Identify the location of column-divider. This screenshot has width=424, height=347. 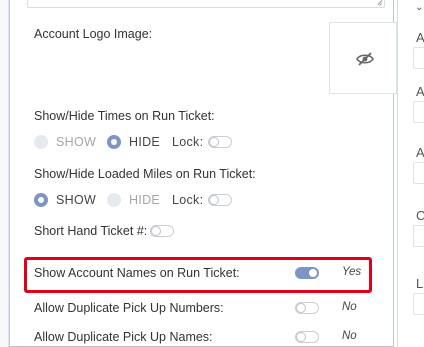
(397, 173).